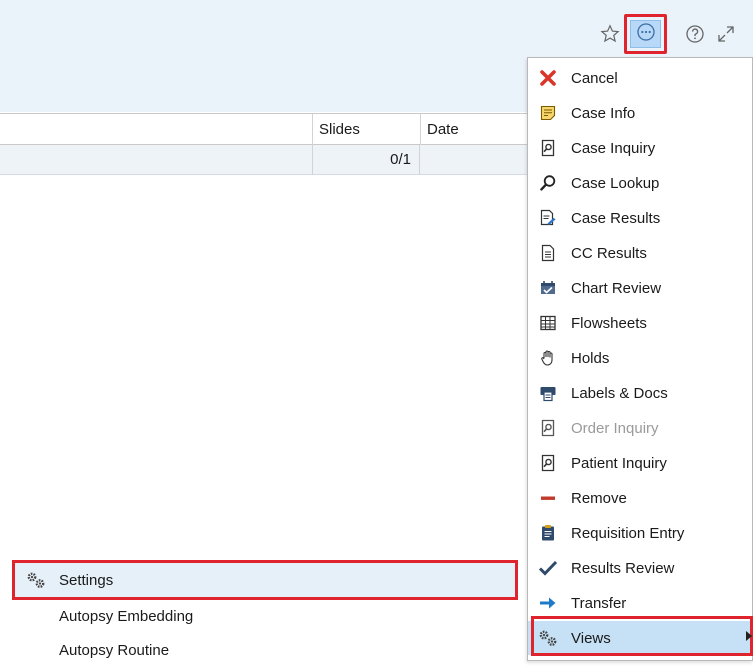  I want to click on menu-item-case-info: Case Info, so click(640, 113).